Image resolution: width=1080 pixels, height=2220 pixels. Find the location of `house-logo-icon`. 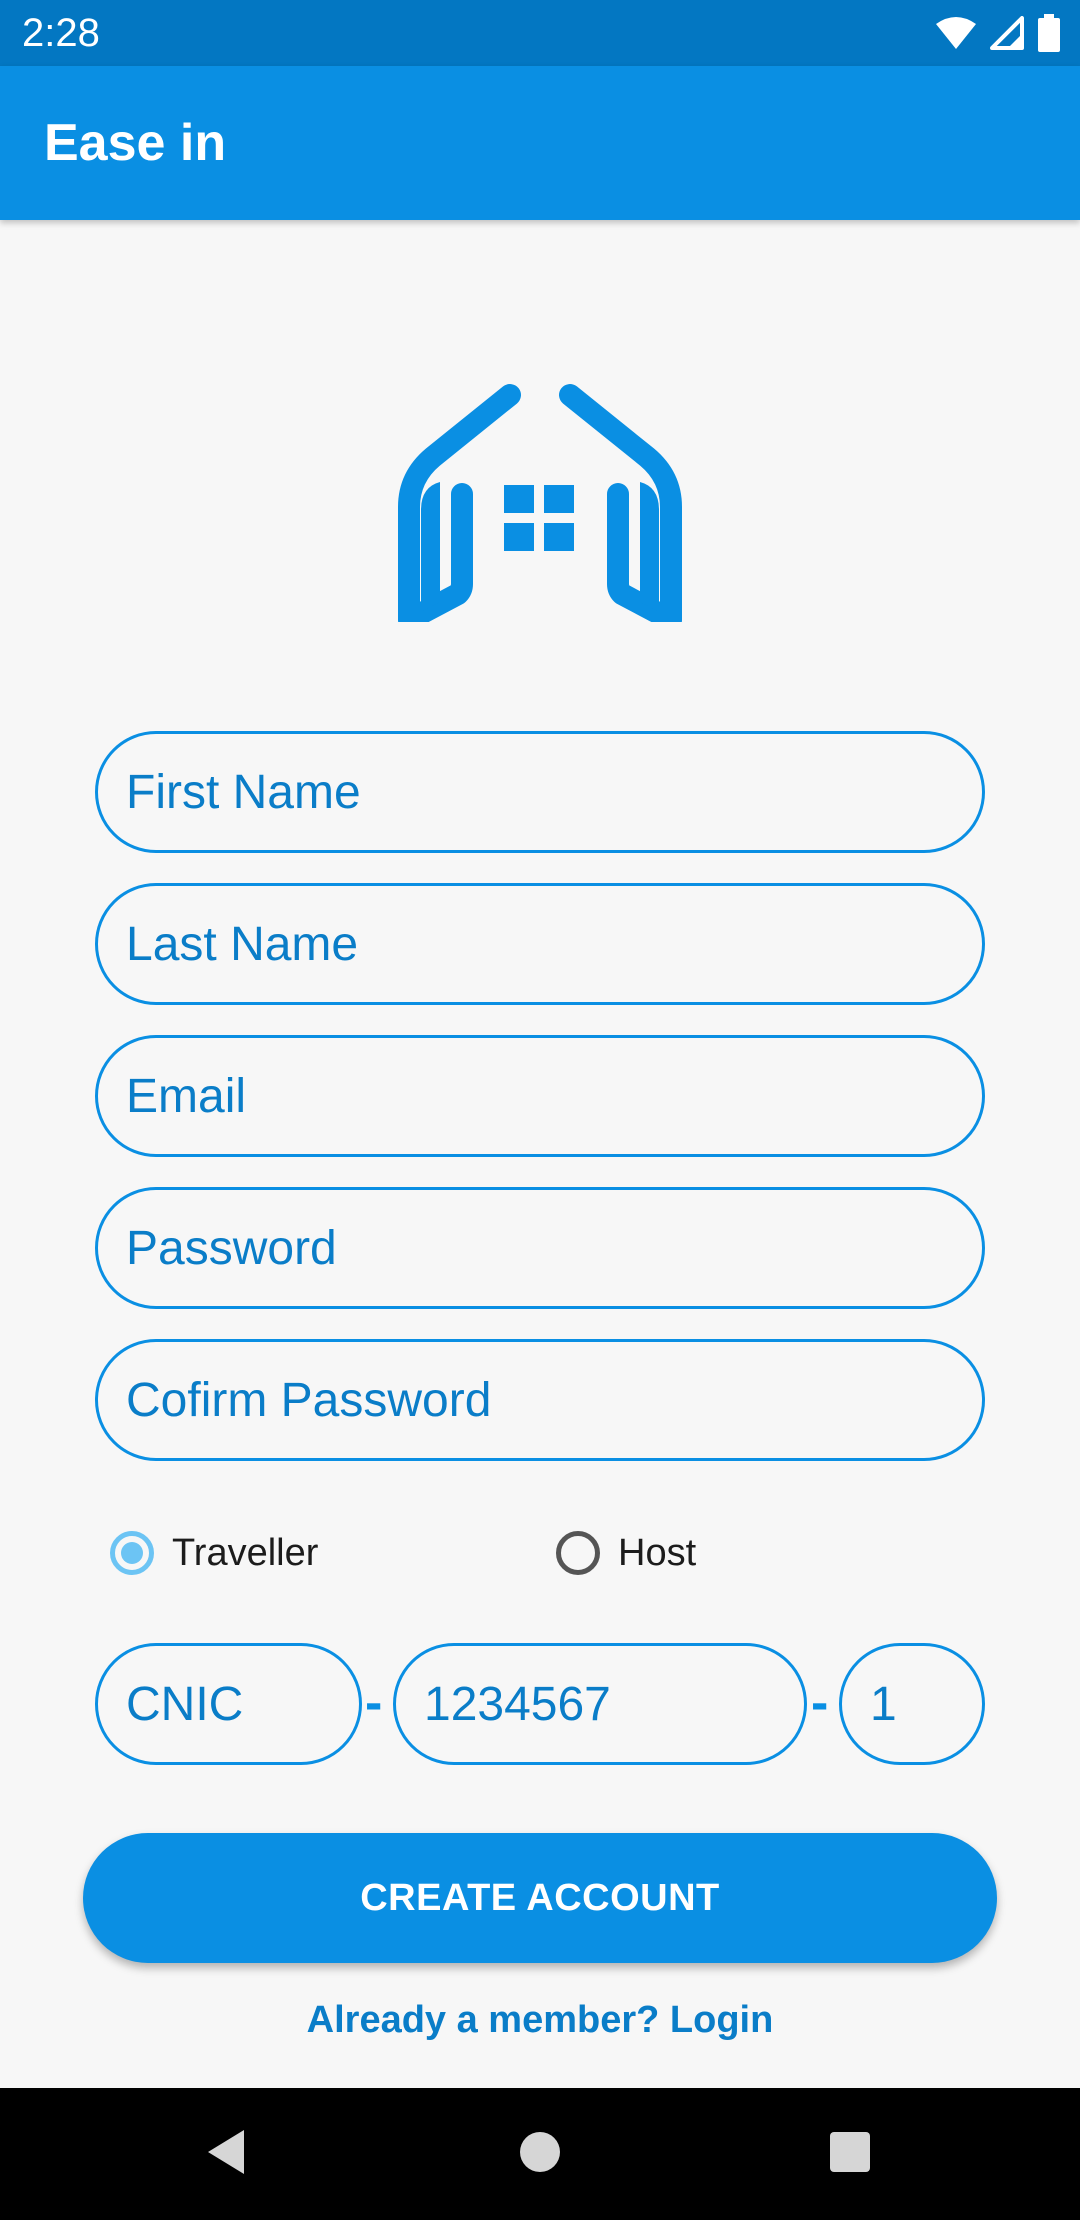

house-logo-icon is located at coordinates (540, 506).